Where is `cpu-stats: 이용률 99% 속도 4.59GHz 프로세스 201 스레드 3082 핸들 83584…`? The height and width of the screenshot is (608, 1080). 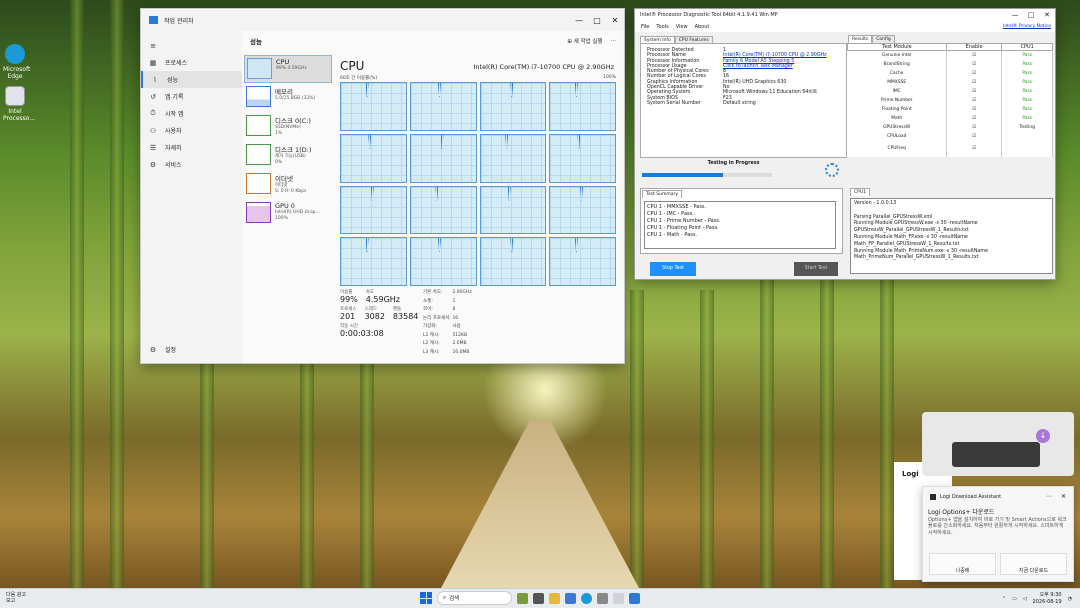
cpu-stats: 이용률 99% 속도 4.59GHz 프로세스 201 스레드 3082 핸들 83584… is located at coordinates (470, 322).